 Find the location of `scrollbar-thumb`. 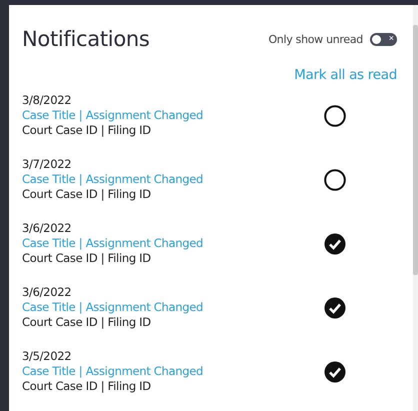

scrollbar-thumb is located at coordinates (415, 150).